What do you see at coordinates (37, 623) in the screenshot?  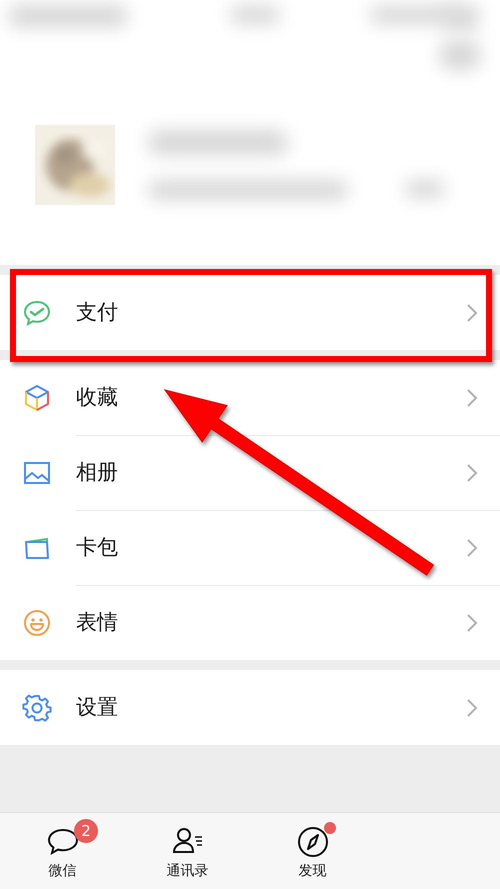 I see `smiley-icon` at bounding box center [37, 623].